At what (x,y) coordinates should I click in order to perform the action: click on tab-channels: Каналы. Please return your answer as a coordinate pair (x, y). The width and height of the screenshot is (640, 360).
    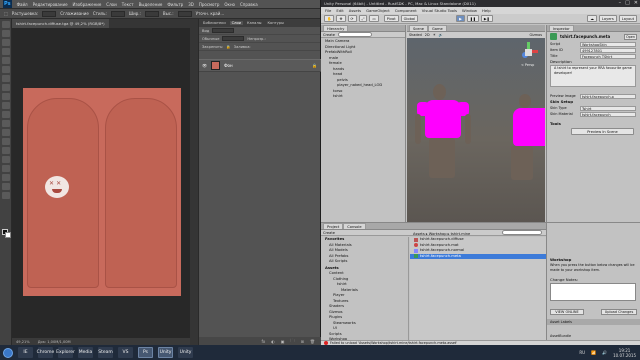
    Looking at the image, I should click on (254, 23).